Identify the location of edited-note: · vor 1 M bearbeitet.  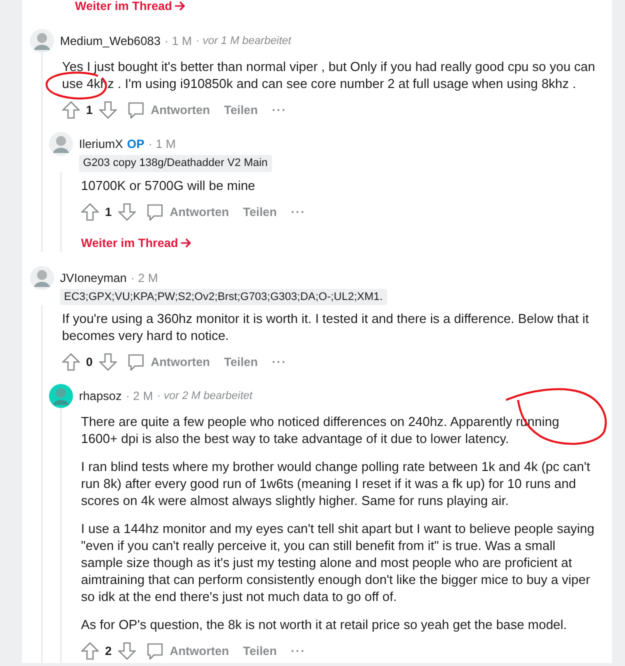
(244, 41).